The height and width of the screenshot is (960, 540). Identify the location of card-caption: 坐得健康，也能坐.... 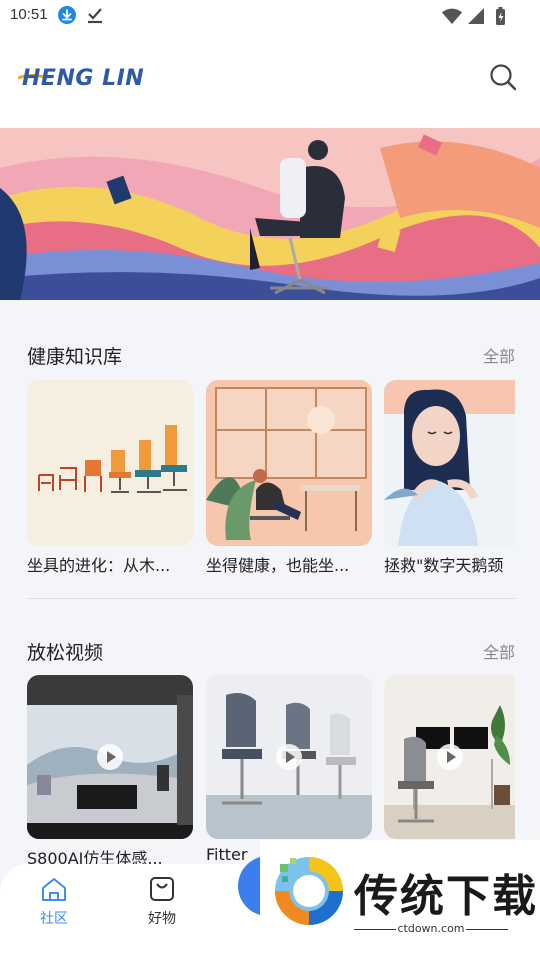
(278, 565).